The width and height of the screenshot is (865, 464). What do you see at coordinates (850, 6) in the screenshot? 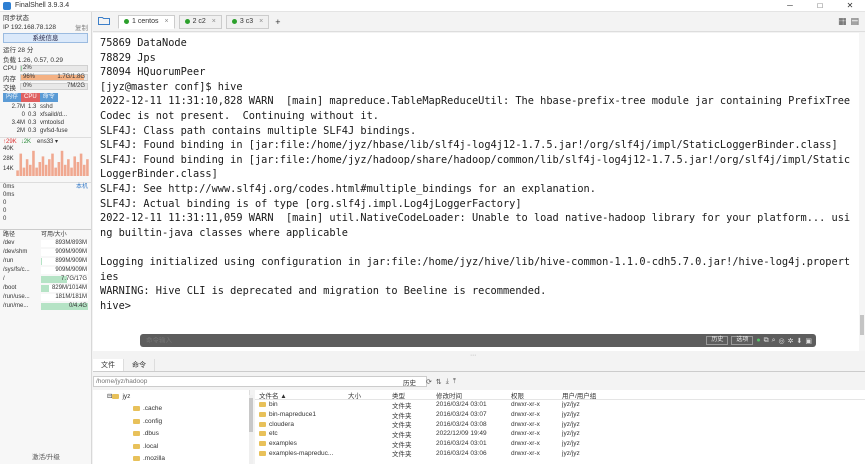
I see `close-button: ✕` at bounding box center [850, 6].